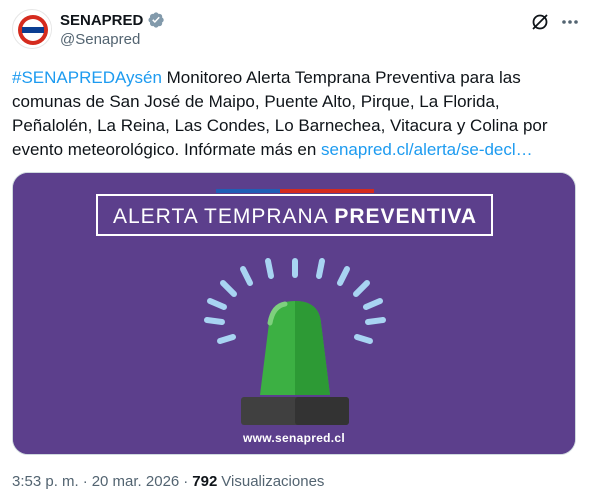 The image size is (594, 503). Describe the element at coordinates (223, 216) in the screenshot. I see `banner-title-light: ALERTA TEMPRANA` at that location.